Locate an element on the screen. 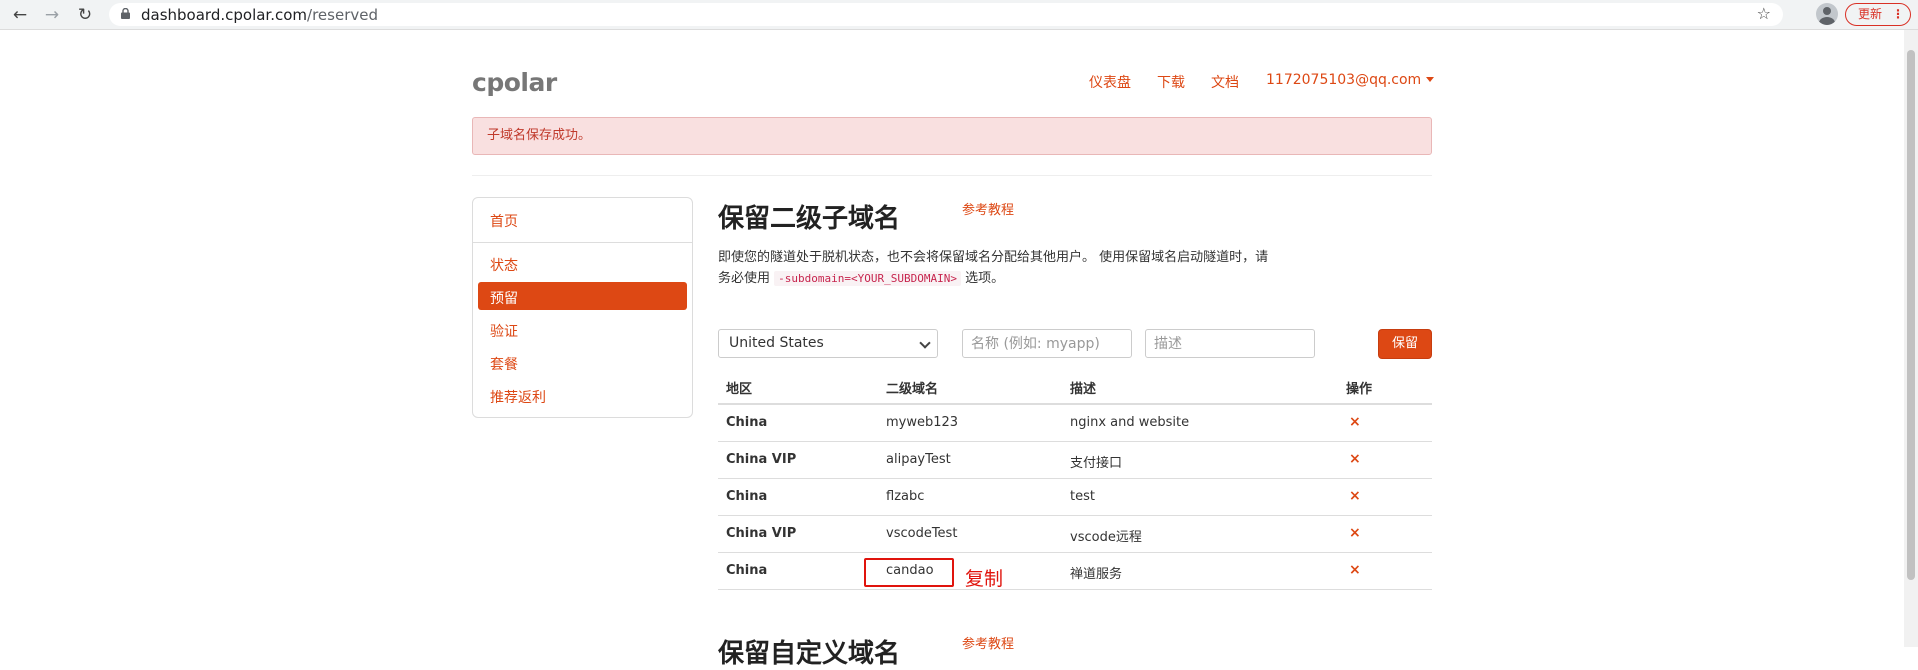  cell-description: vscode远程 is located at coordinates (1106, 537).